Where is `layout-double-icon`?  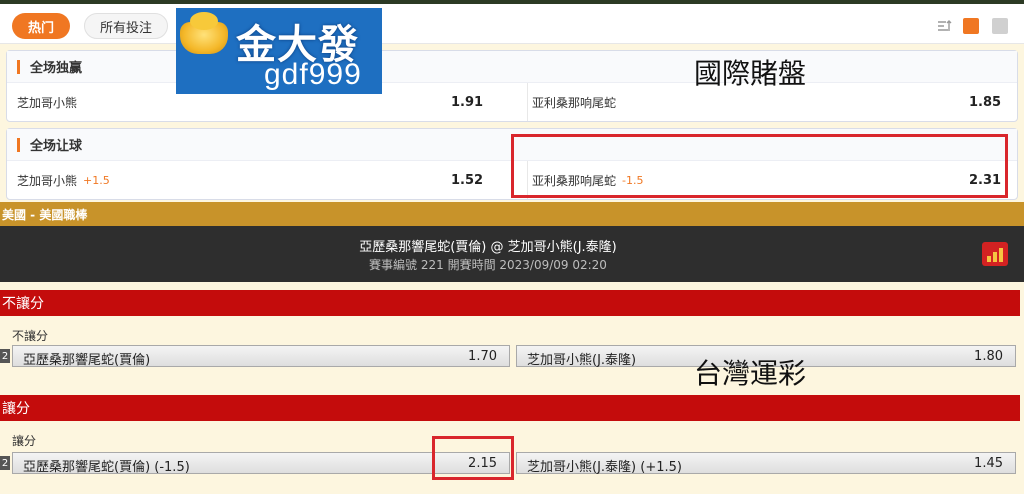 layout-double-icon is located at coordinates (1000, 26).